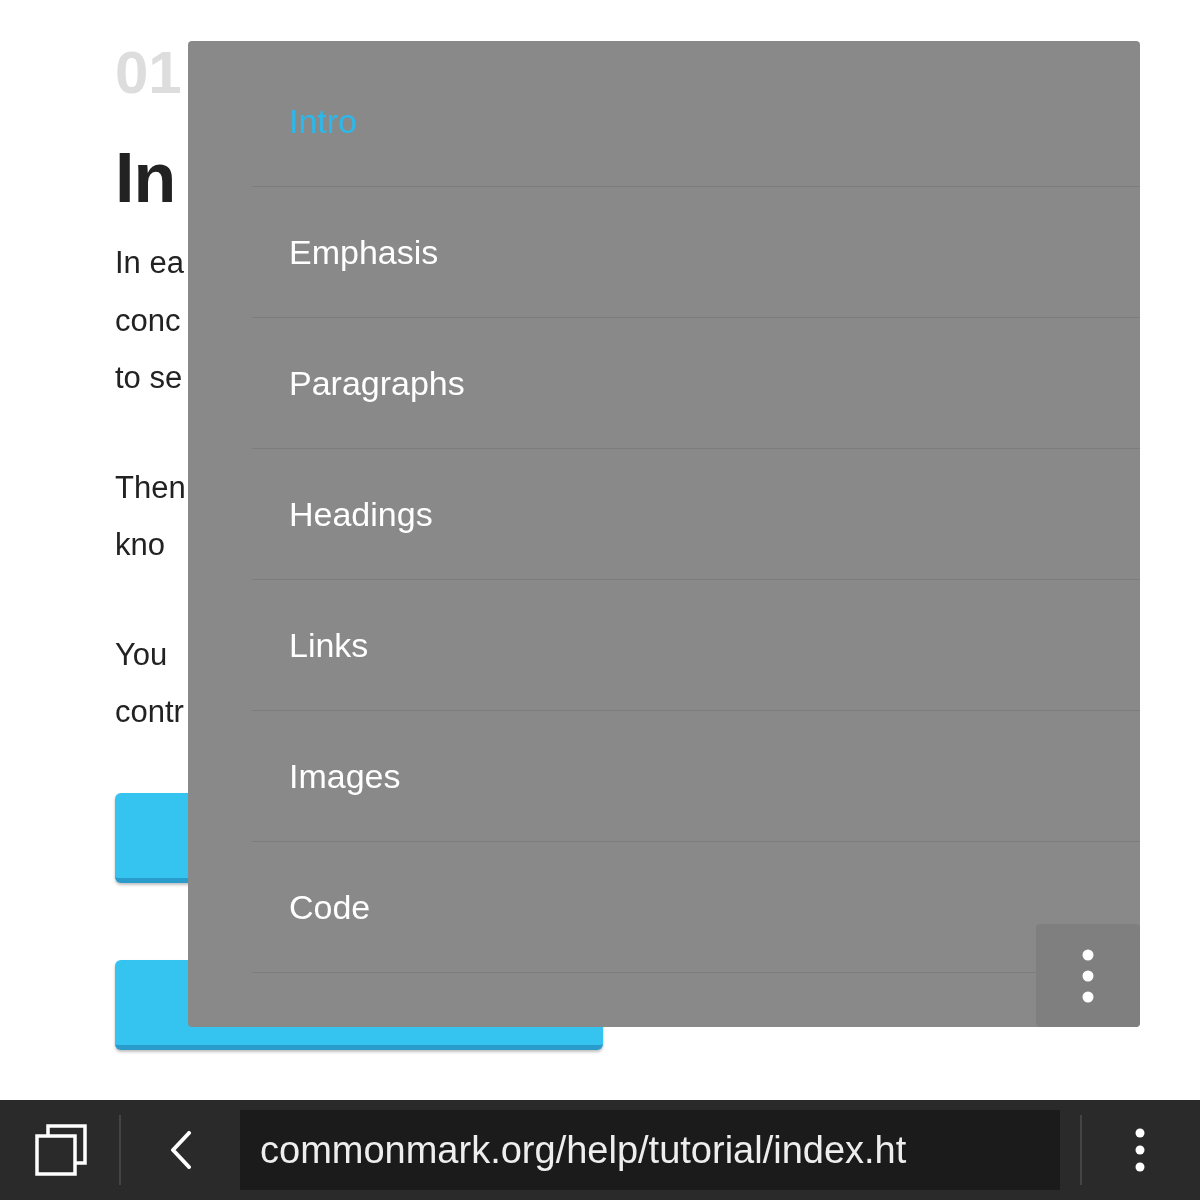 The height and width of the screenshot is (1200, 1200). What do you see at coordinates (148, 320) in the screenshot?
I see `paragraph-line: conc` at bounding box center [148, 320].